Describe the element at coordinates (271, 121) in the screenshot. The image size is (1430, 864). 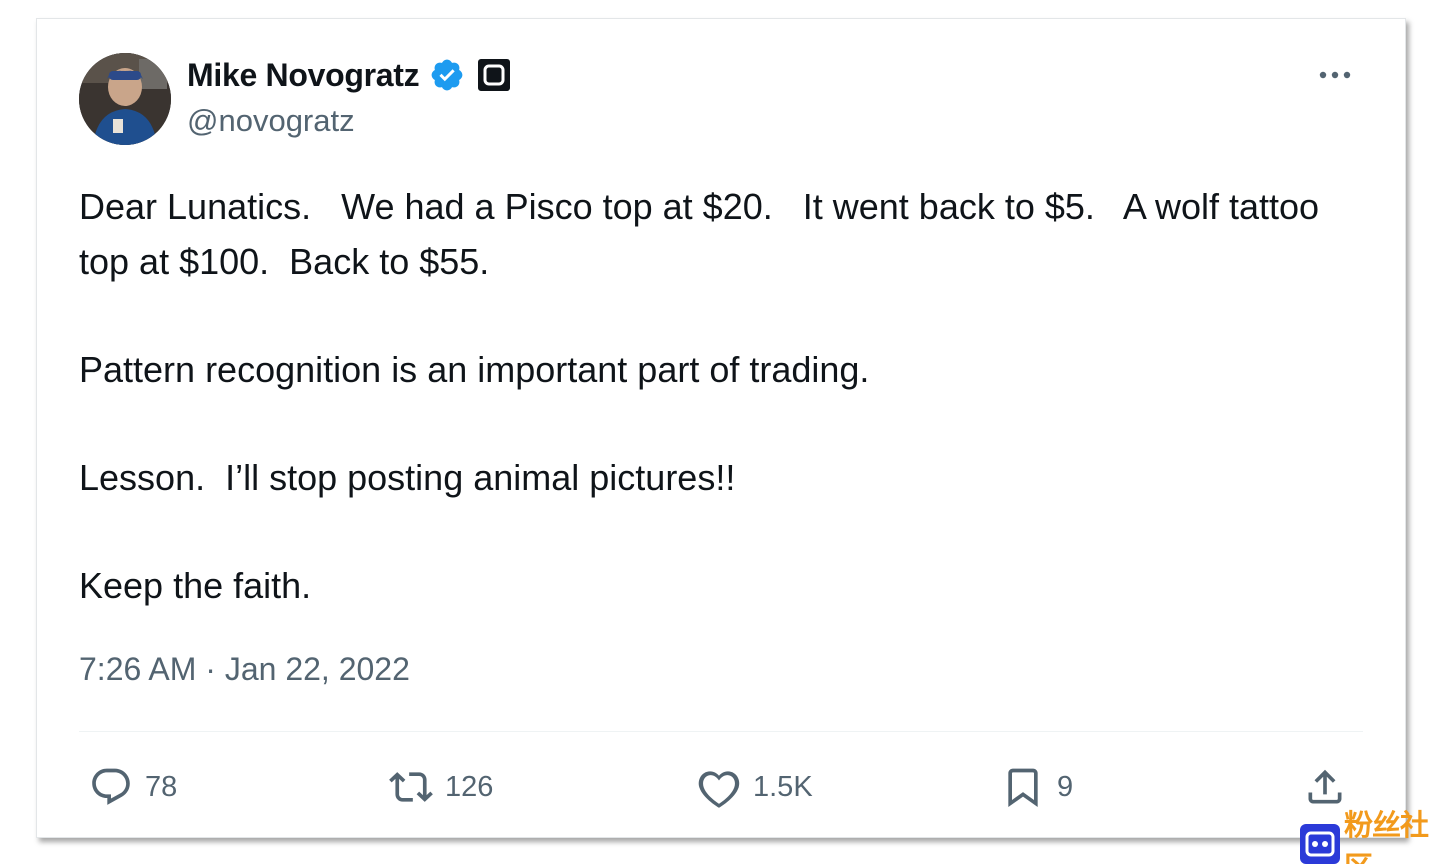
I see `author-handle: @novogratz` at that location.